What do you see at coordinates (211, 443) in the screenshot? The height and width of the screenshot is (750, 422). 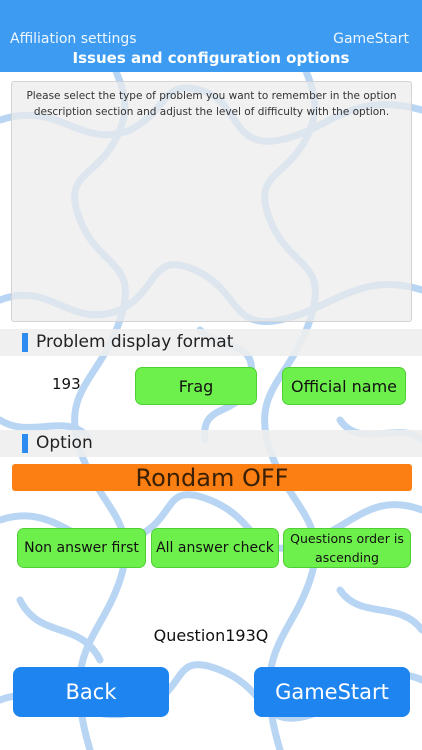 I see `option-section: Option` at bounding box center [211, 443].